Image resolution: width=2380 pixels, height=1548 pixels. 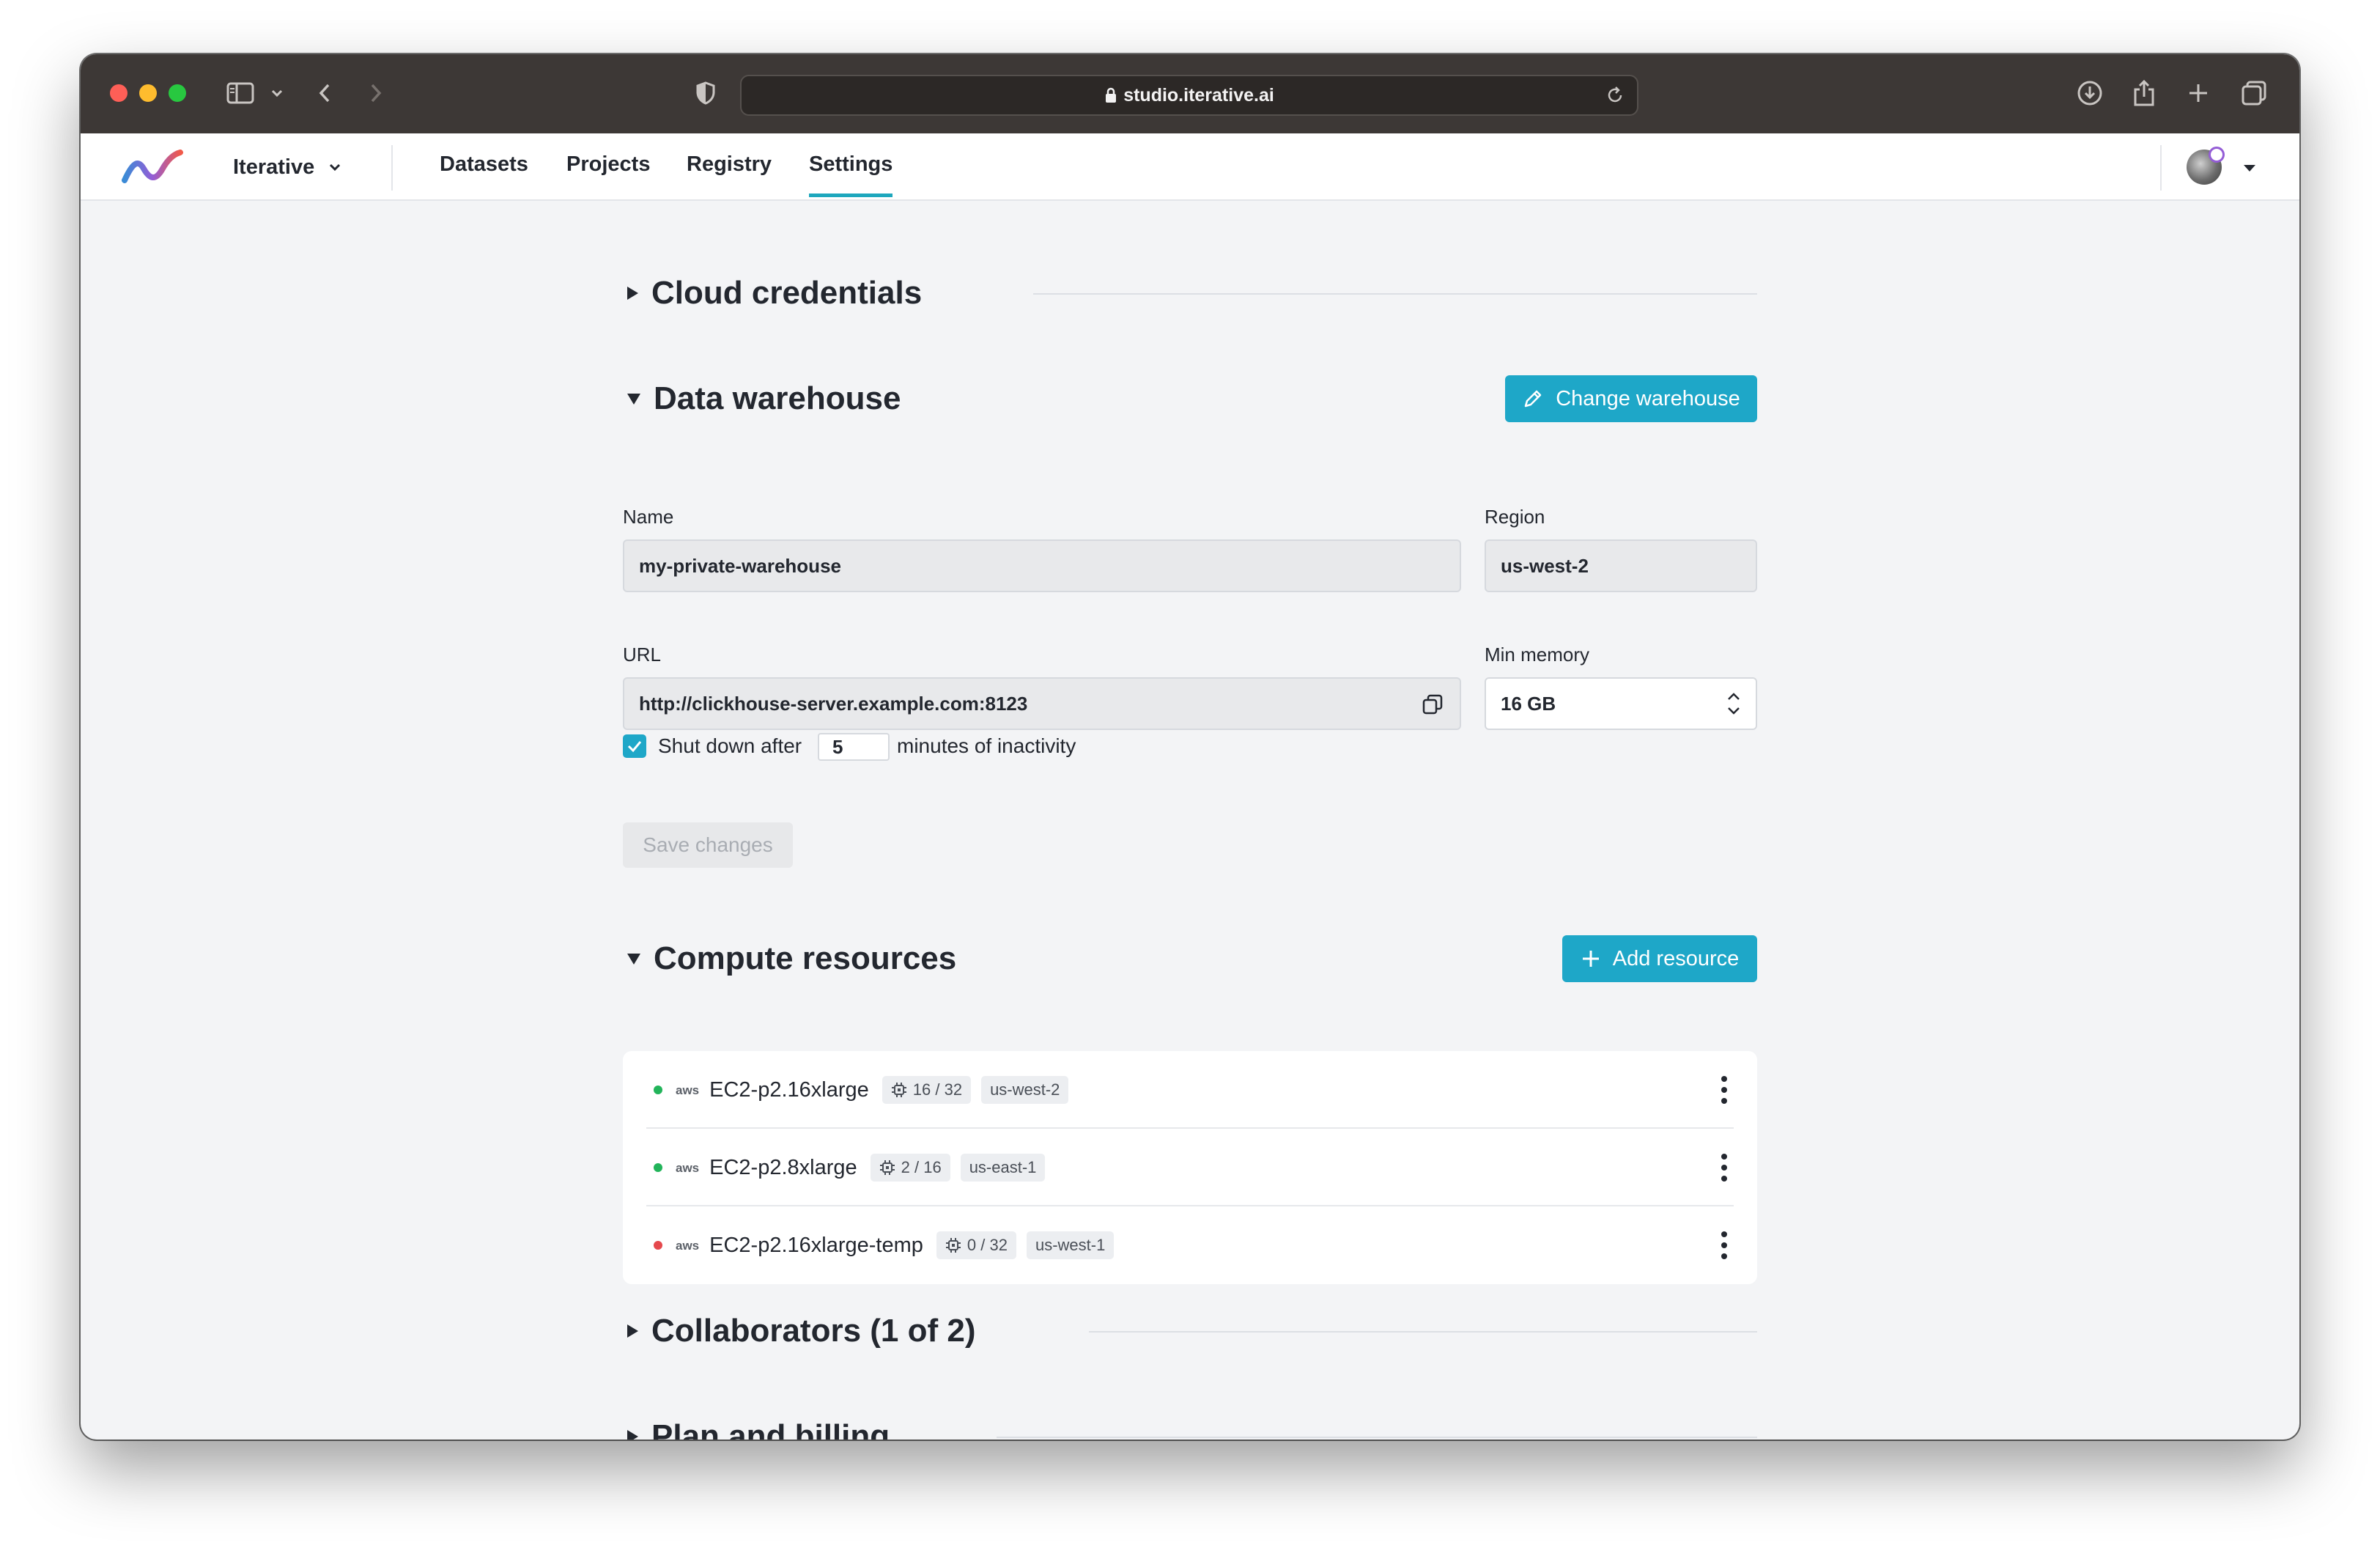 I want to click on usage-value: 2 / 16, so click(x=921, y=1167).